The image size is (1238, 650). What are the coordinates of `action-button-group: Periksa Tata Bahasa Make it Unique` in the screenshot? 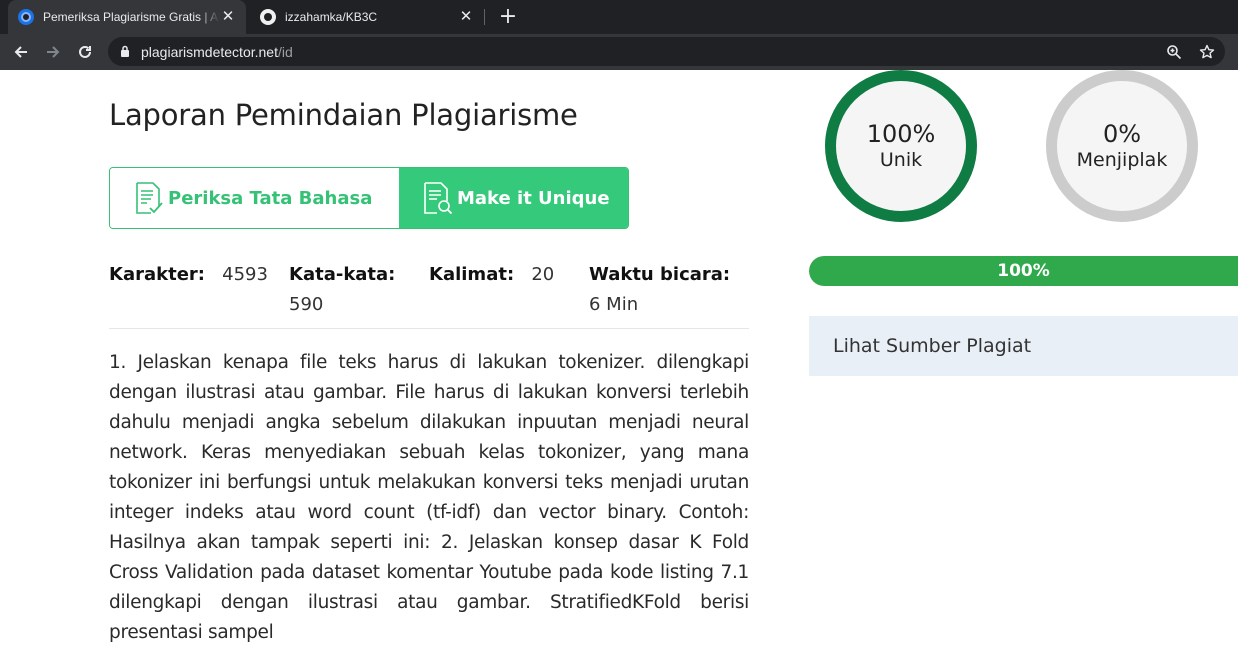 It's located at (369, 198).